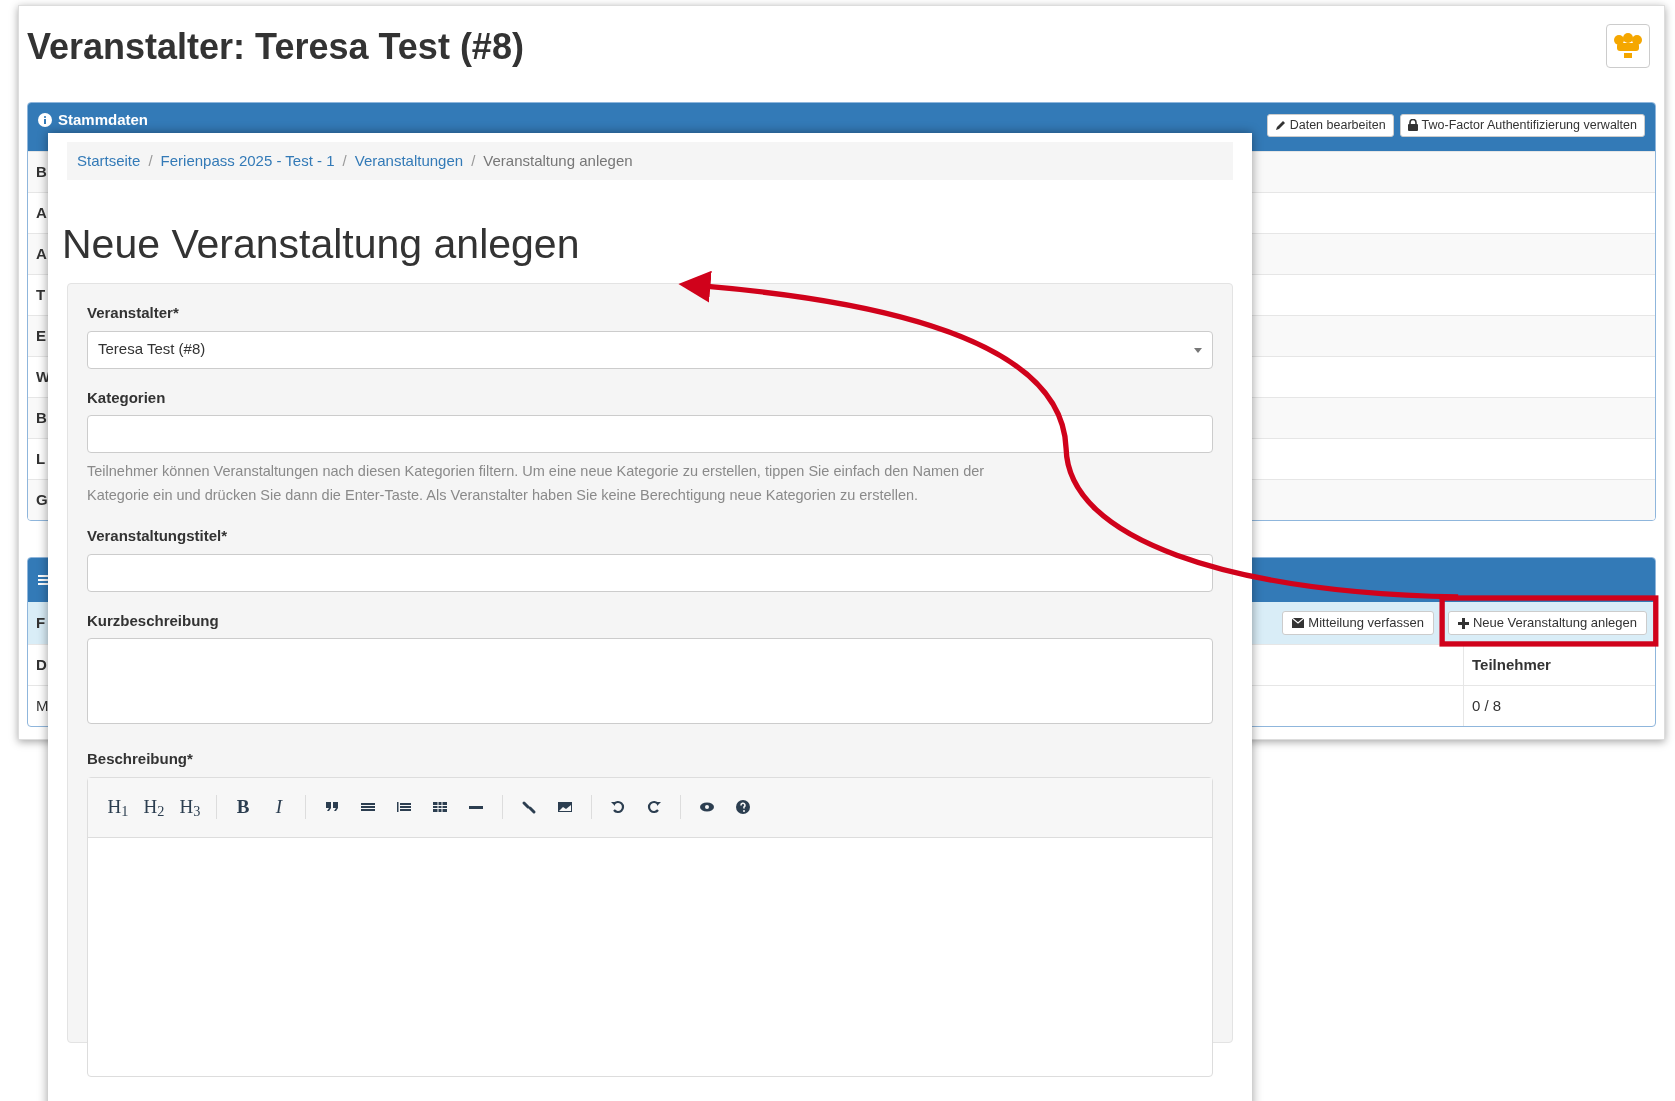  I want to click on heading-button: H$_{3}$, so click(190, 807).